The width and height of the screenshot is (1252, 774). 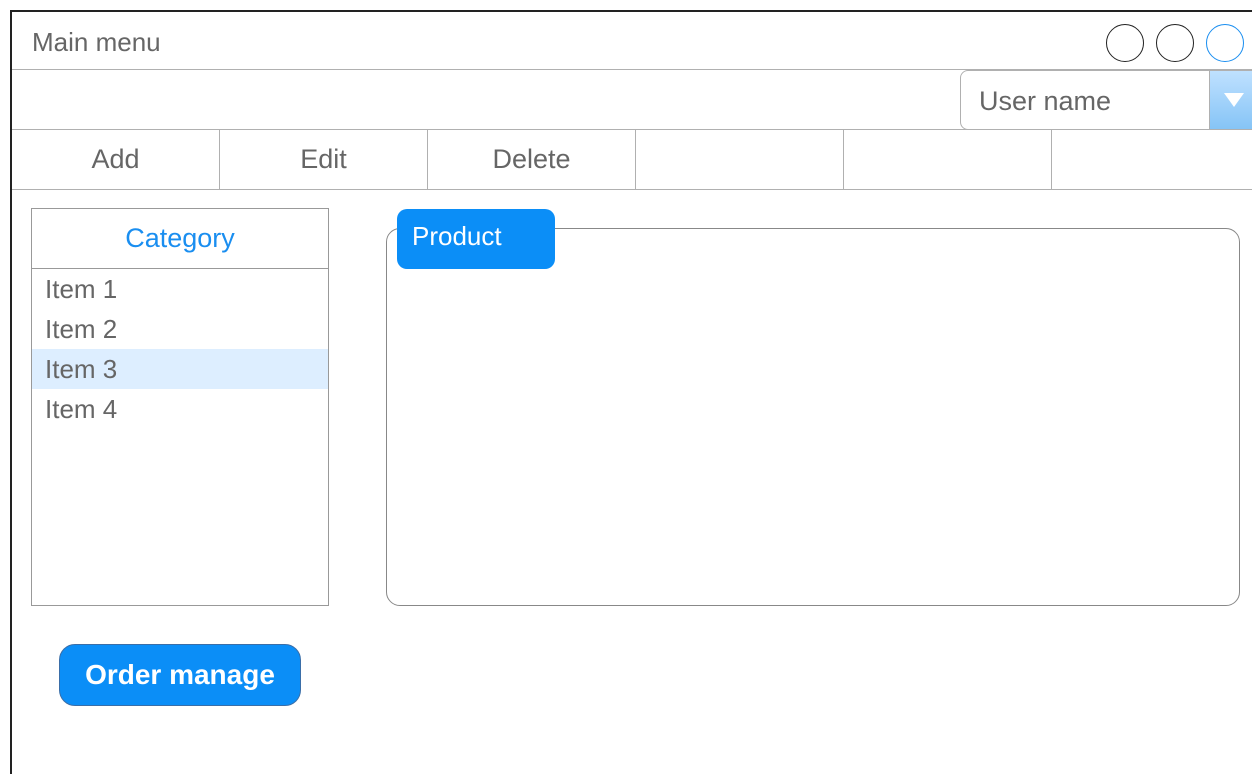 I want to click on maximize-button, so click(x=1175, y=43).